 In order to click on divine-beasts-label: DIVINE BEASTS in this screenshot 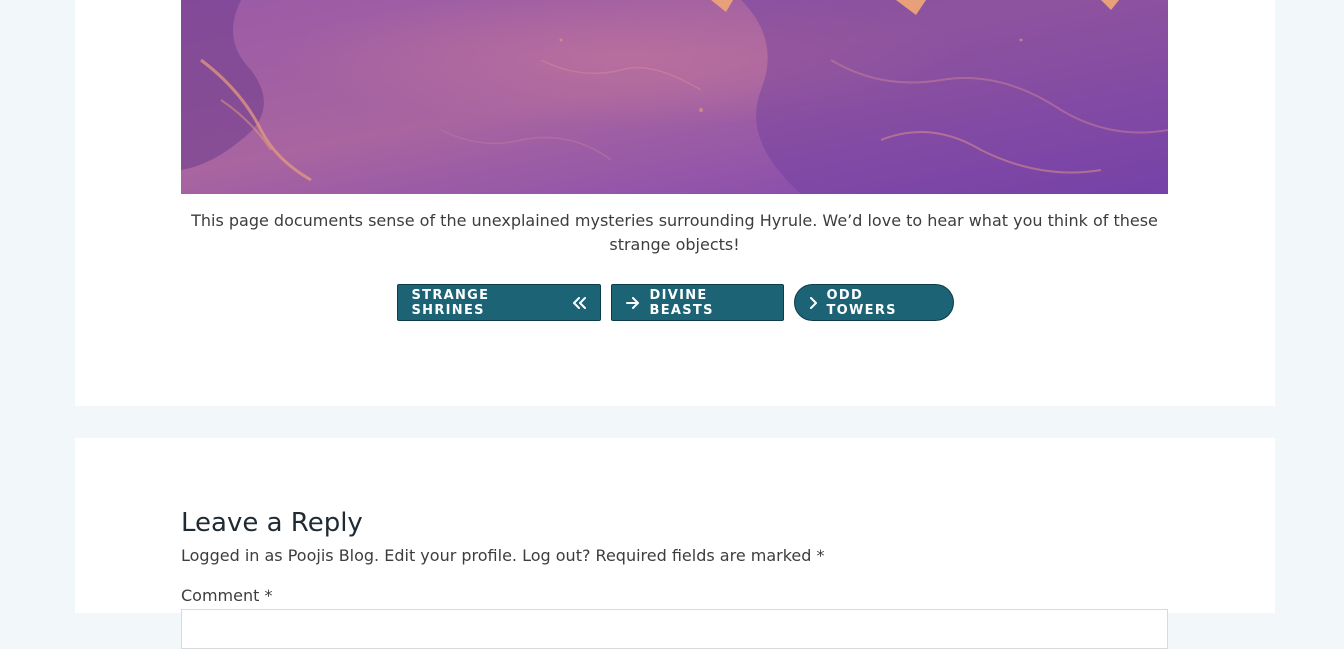, I will do `click(681, 302)`.